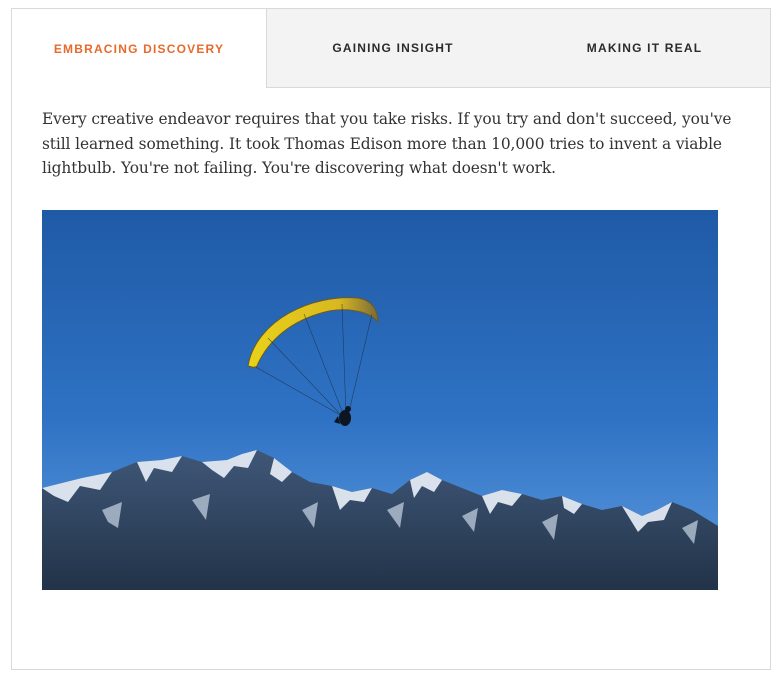  I want to click on tab-label: EMBRACING DISCOVERY, so click(139, 48).